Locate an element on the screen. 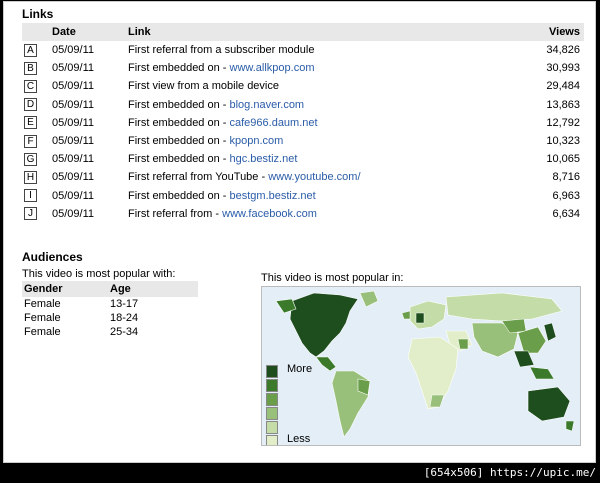 The height and width of the screenshot is (483, 600). row-views: 10,065 is located at coordinates (563, 159).